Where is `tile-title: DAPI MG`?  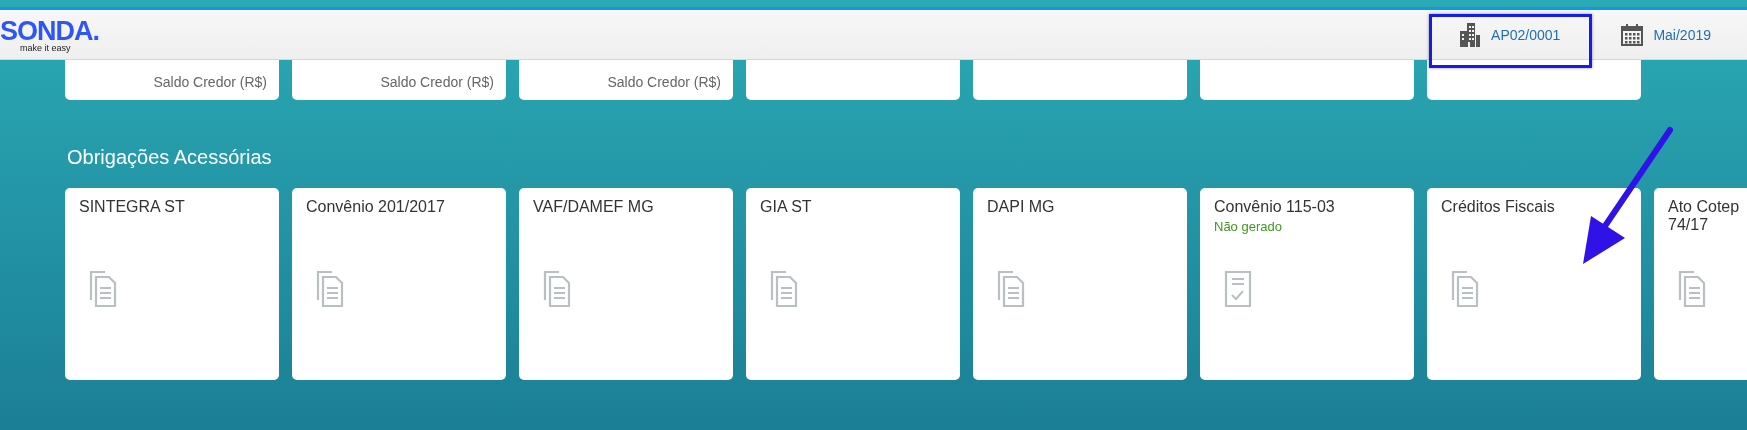 tile-title: DAPI MG is located at coordinates (1021, 207).